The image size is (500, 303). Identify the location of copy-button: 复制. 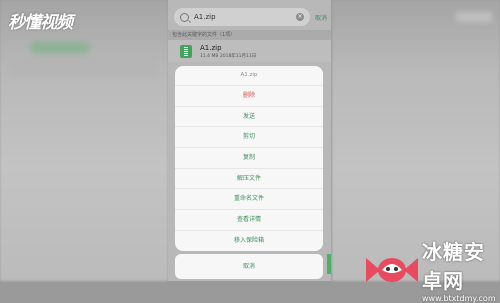
(249, 157).